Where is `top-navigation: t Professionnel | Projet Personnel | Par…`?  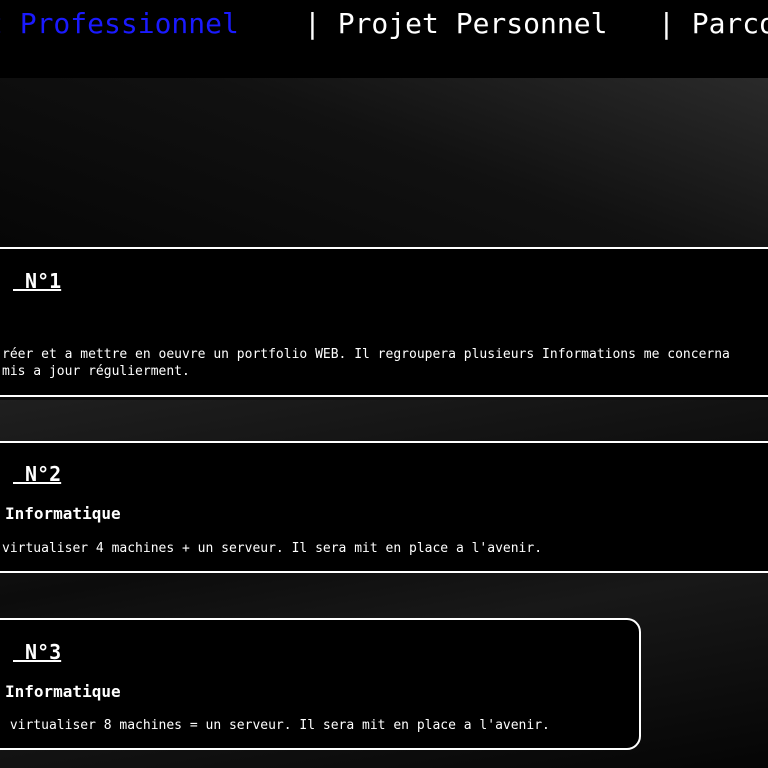
top-navigation: t Professionnel | Projet Personnel | Par… is located at coordinates (384, 39).